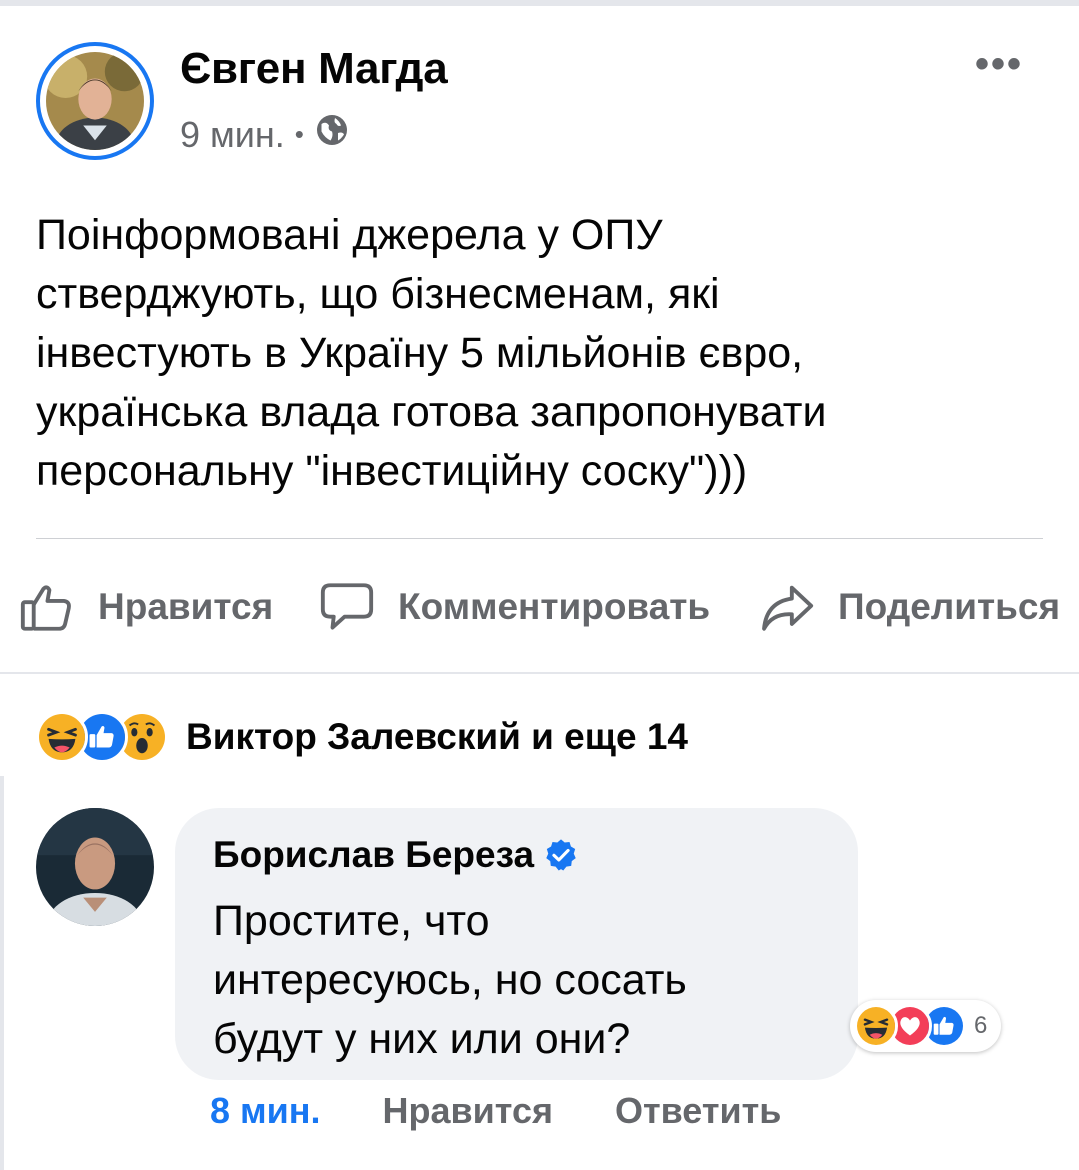 Image resolution: width=1079 pixels, height=1170 pixels. I want to click on commenter-name: Борислав Береза, so click(373, 855).